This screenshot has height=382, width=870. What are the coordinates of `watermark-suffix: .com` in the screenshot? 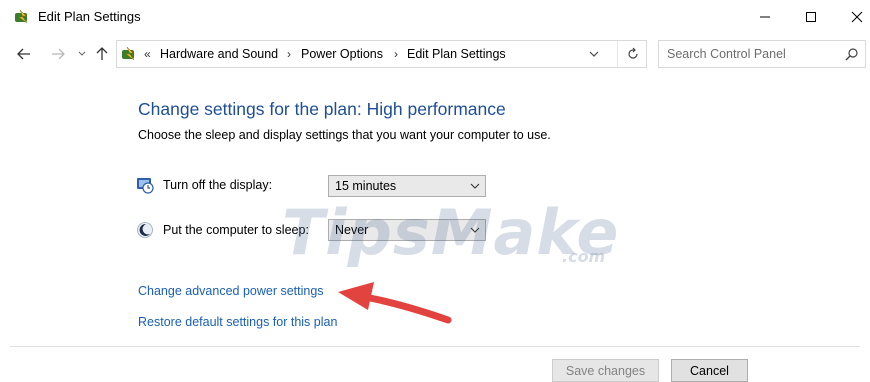 It's located at (584, 256).